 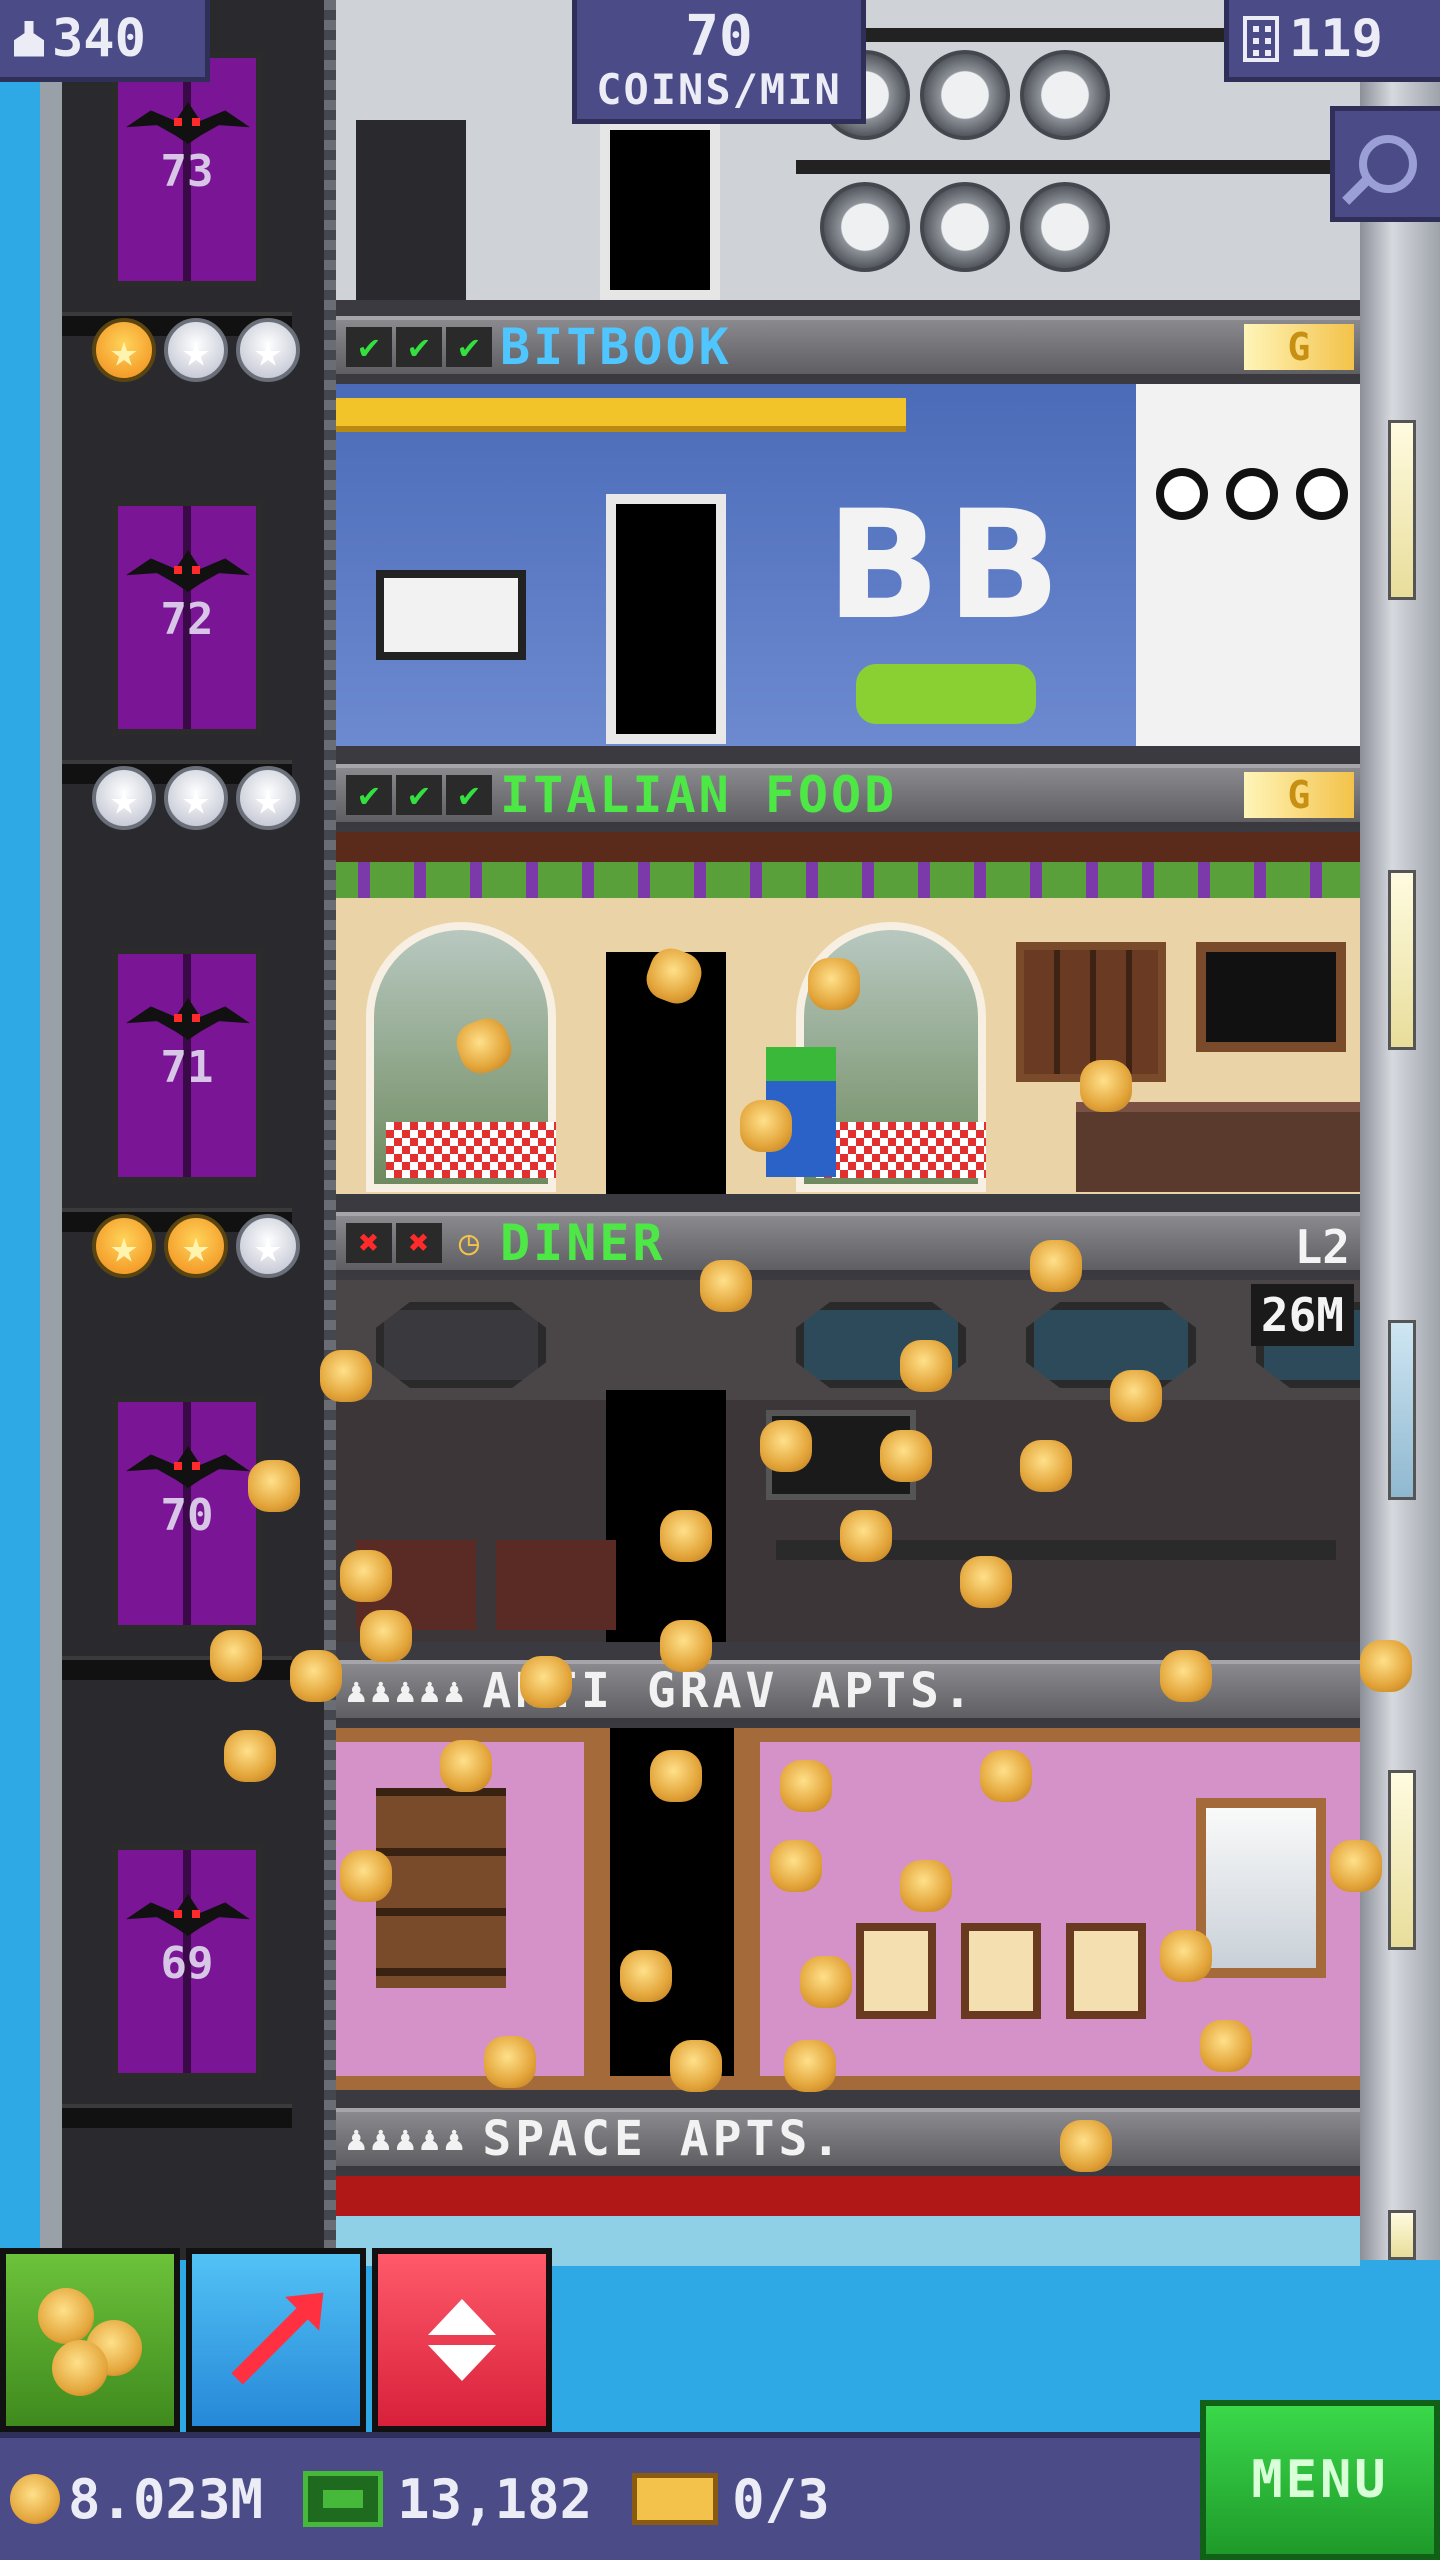 What do you see at coordinates (719, 62) in the screenshot?
I see `coins-per-min-display: 70 COINS/MIN` at bounding box center [719, 62].